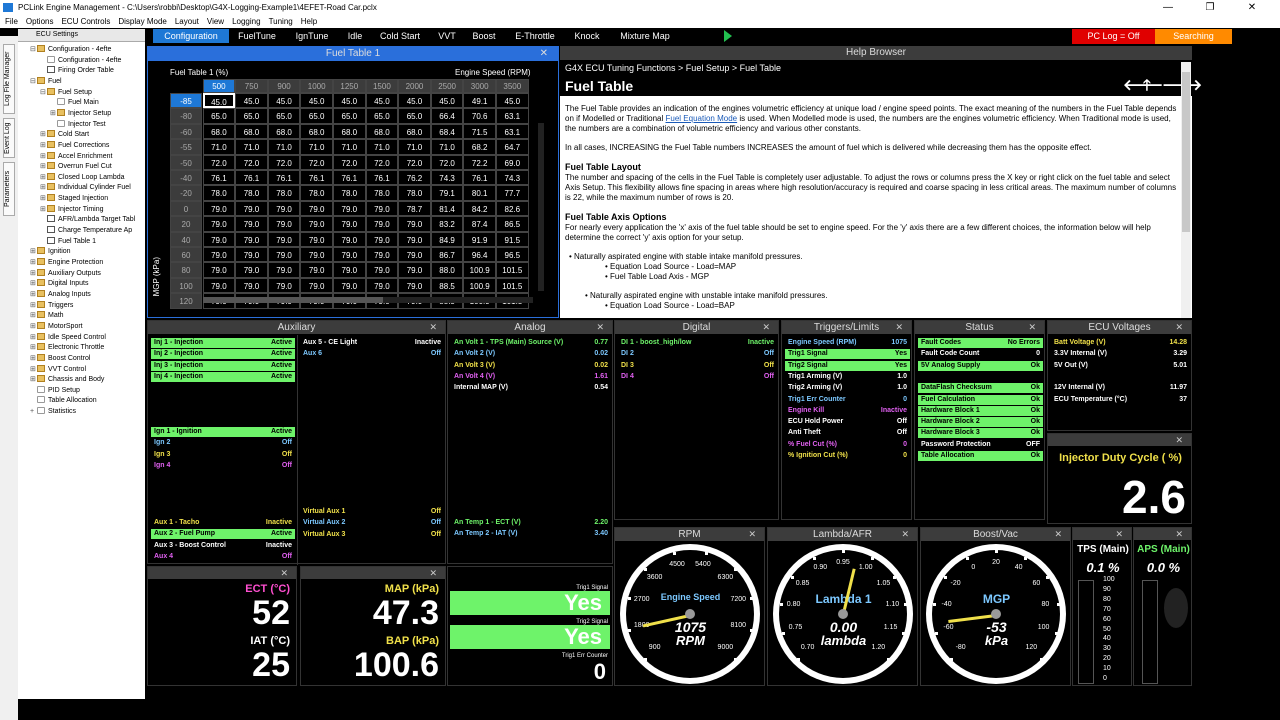 This screenshot has width=1280, height=720. Describe the element at coordinates (1147, 86) in the screenshot. I see `up-arrow-icon: 🡑` at that location.